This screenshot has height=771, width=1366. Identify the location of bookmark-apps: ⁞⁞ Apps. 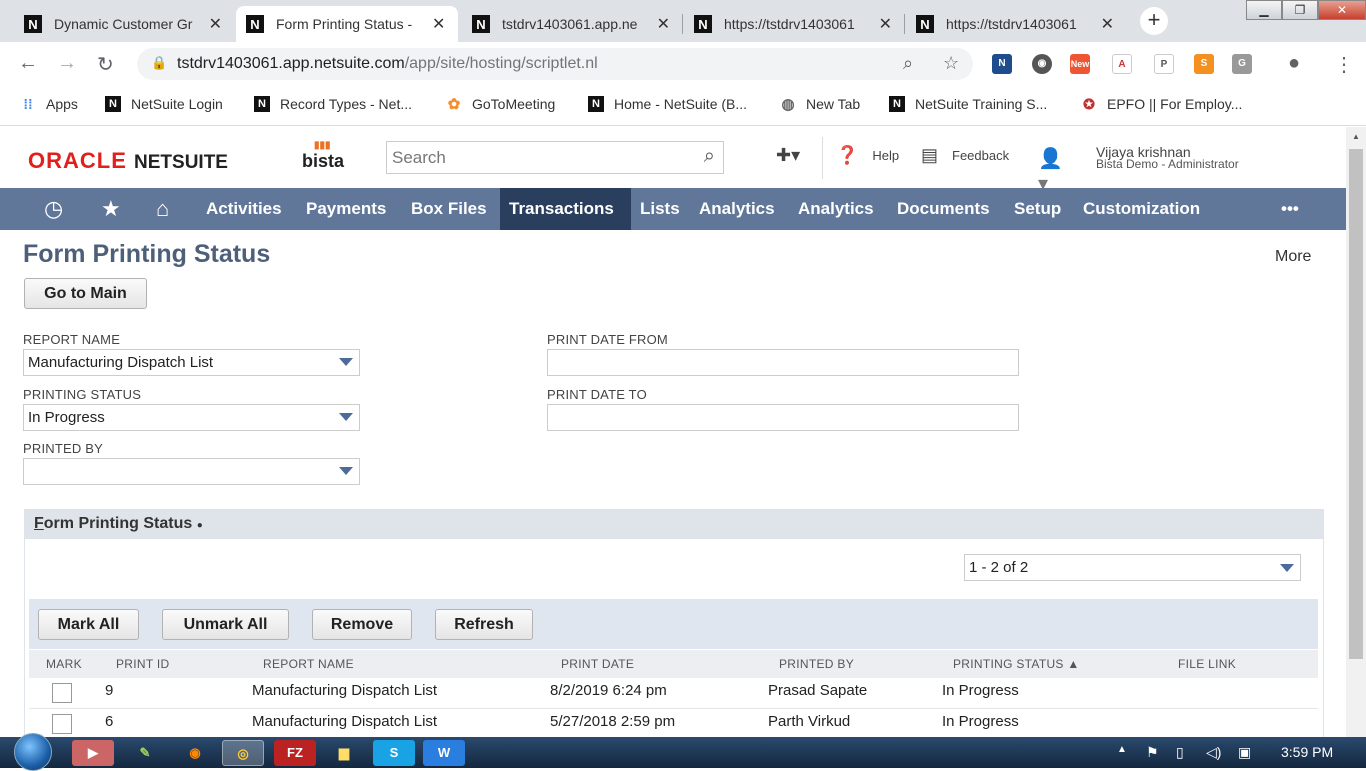
(49, 104).